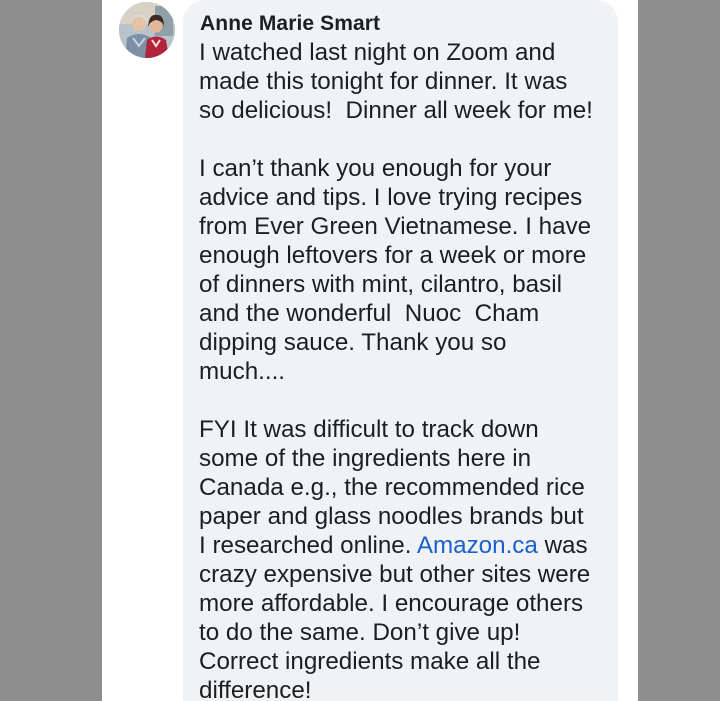 This screenshot has height=701, width=720. I want to click on link-suffix: was, so click(562, 545).